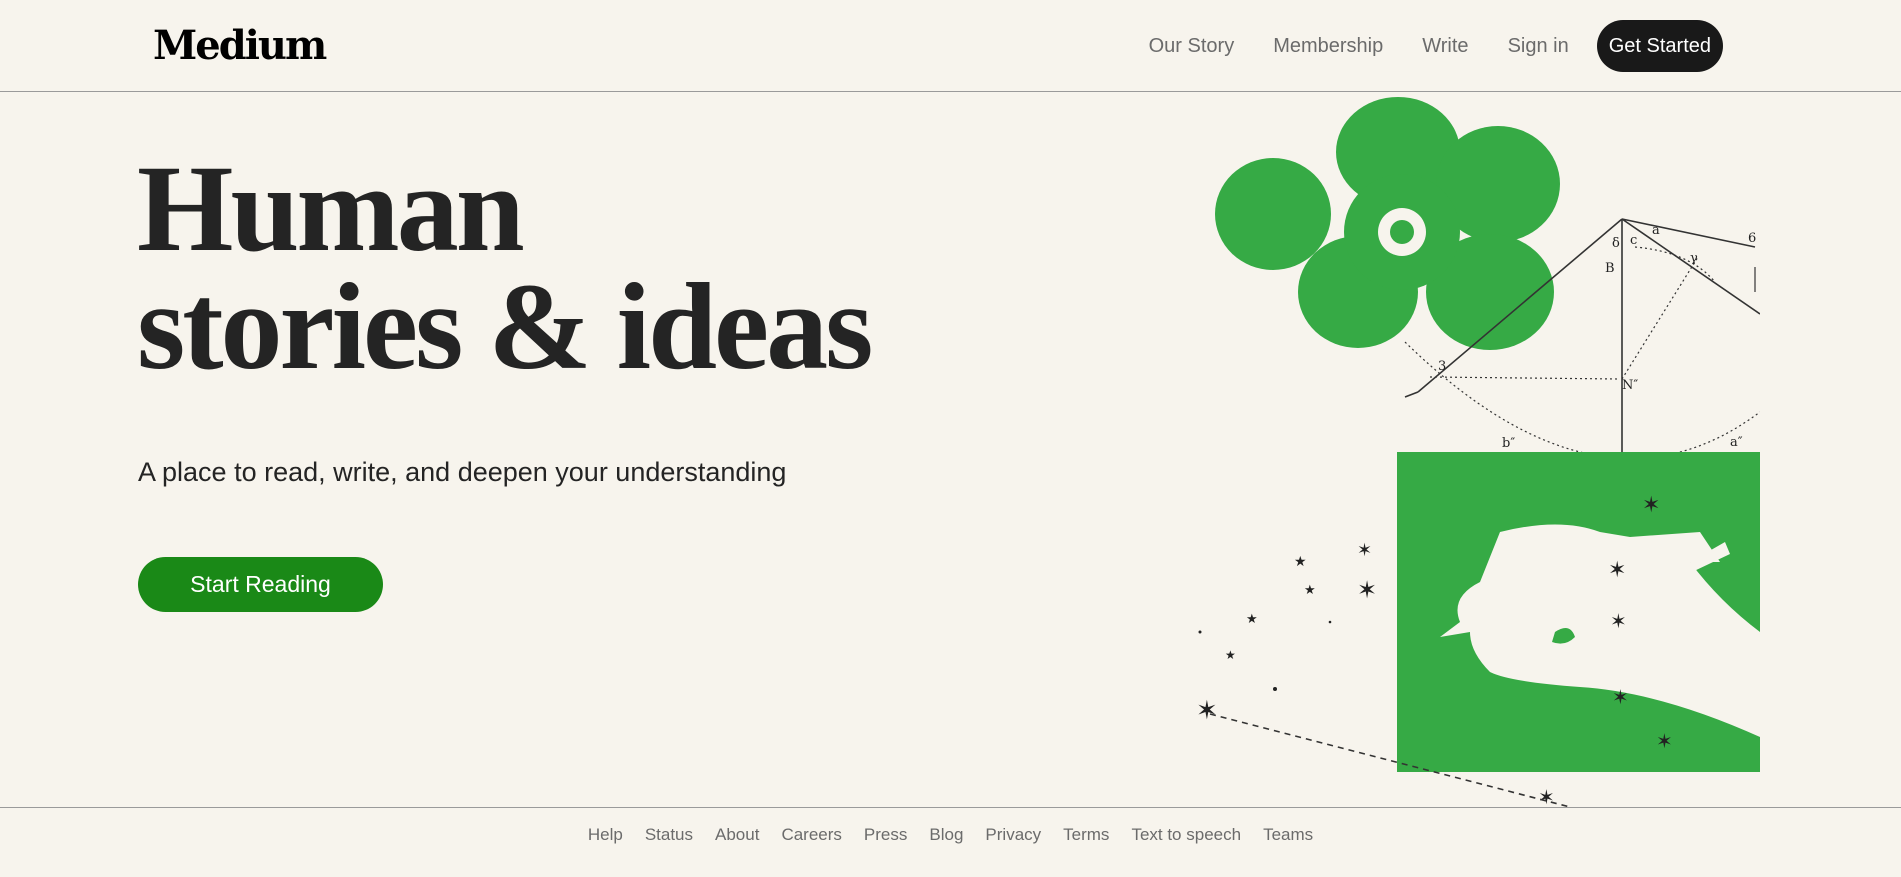 The image size is (1901, 877). Describe the element at coordinates (240, 45) in the screenshot. I see `medium-logo: Medium` at that location.